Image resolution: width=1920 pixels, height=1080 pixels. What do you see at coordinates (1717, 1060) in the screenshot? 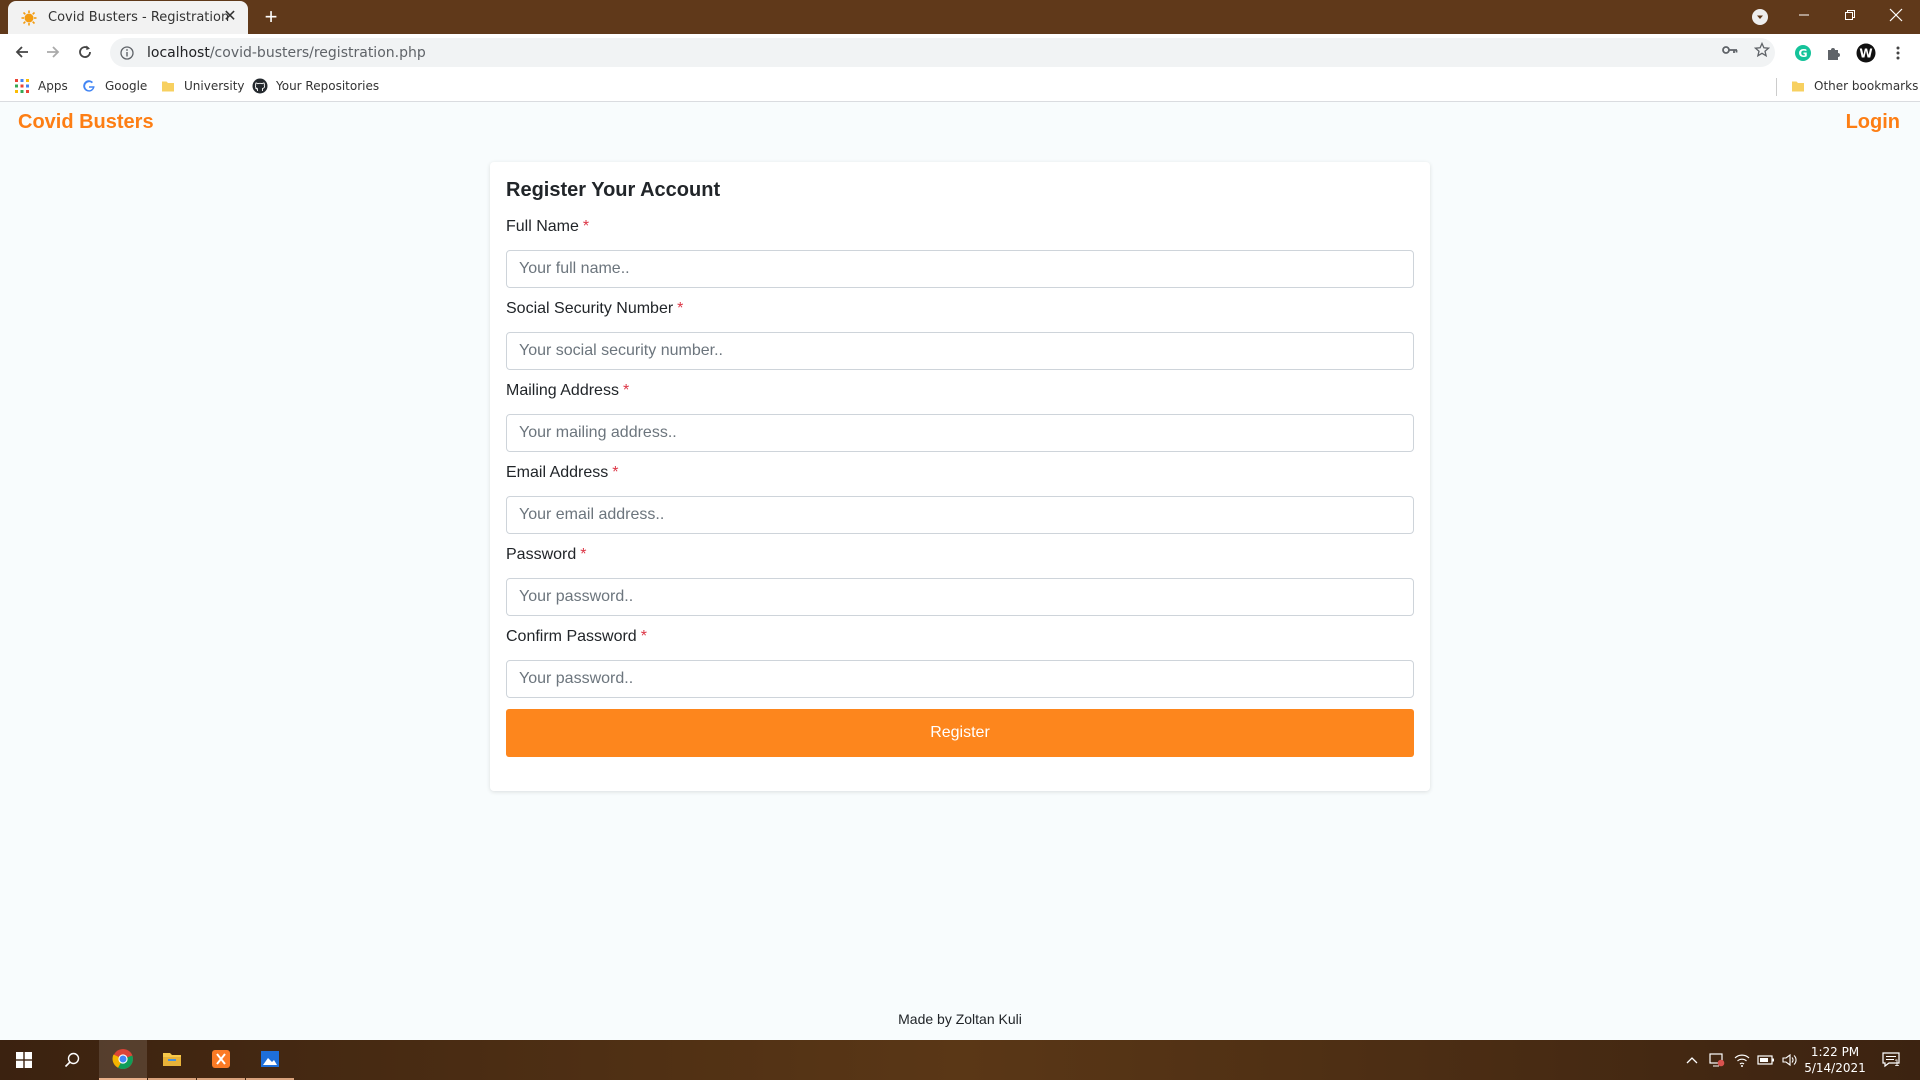
I see `security-center-icon` at bounding box center [1717, 1060].